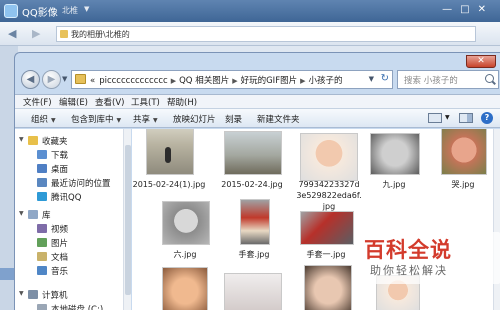 Image resolution: width=500 pixels, height=310 pixels. I want to click on command-label: 新建文件夹, so click(278, 120).